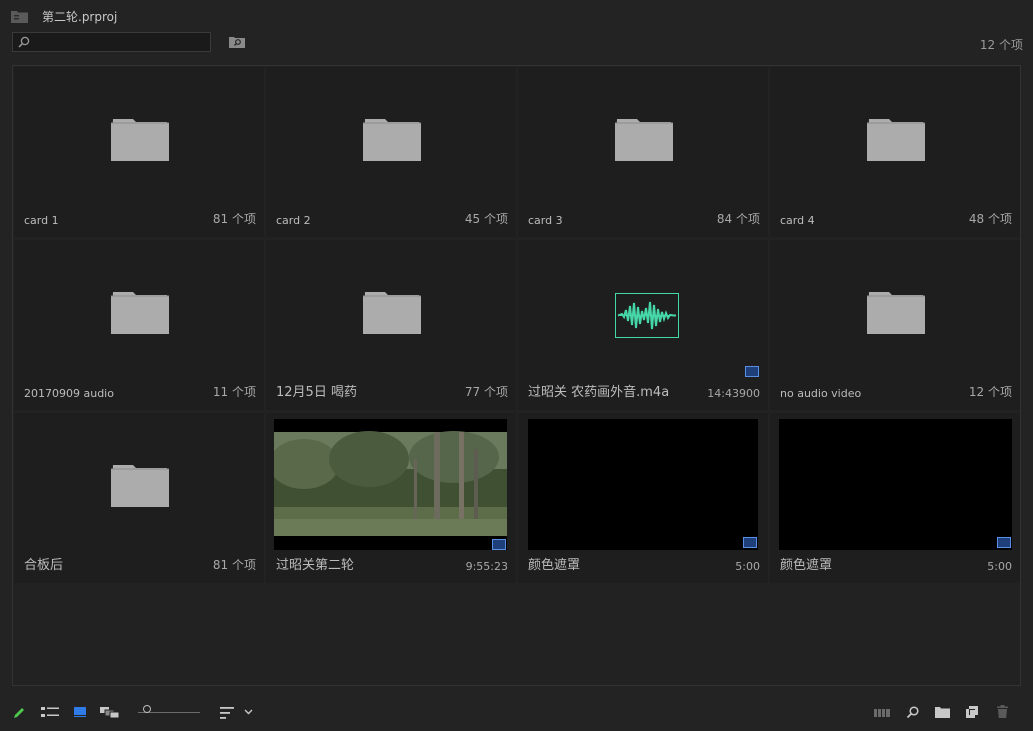 This screenshot has width=1033, height=731. Describe the element at coordinates (316, 392) in the screenshot. I see `item-name: 12月5日 喝药` at that location.